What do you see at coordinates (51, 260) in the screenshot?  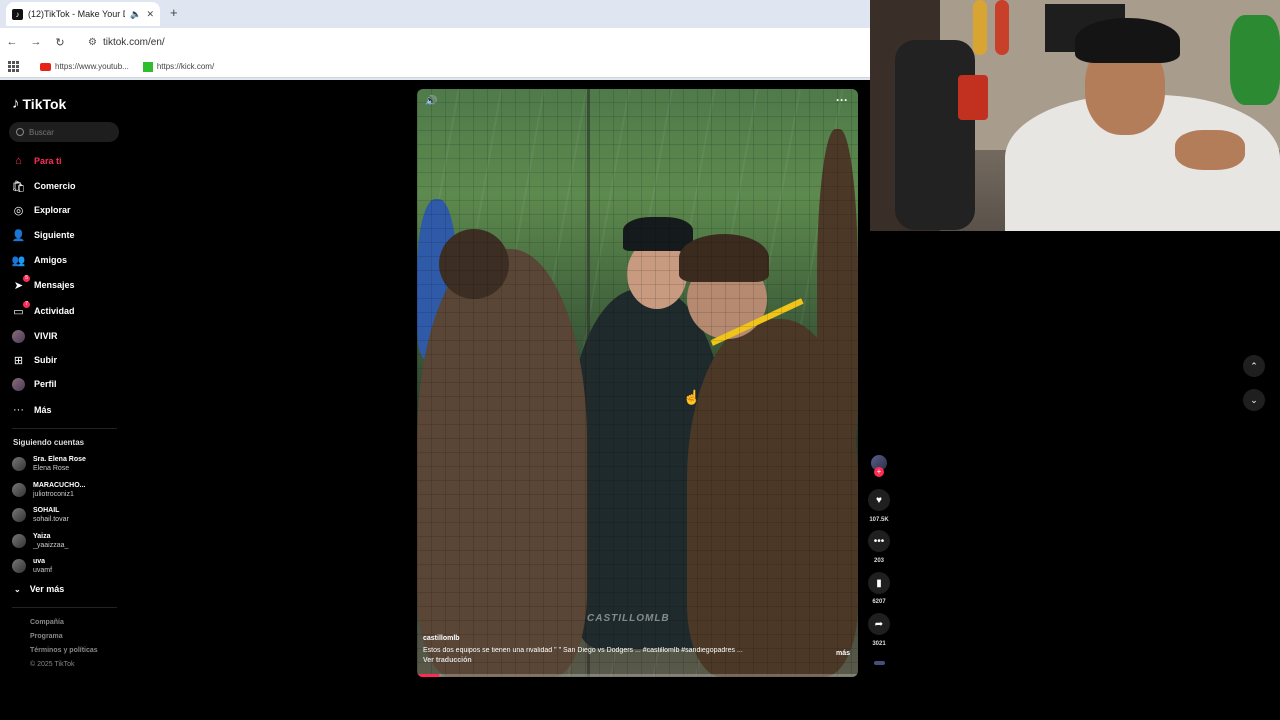 I see `nav-label: Amigos` at bounding box center [51, 260].